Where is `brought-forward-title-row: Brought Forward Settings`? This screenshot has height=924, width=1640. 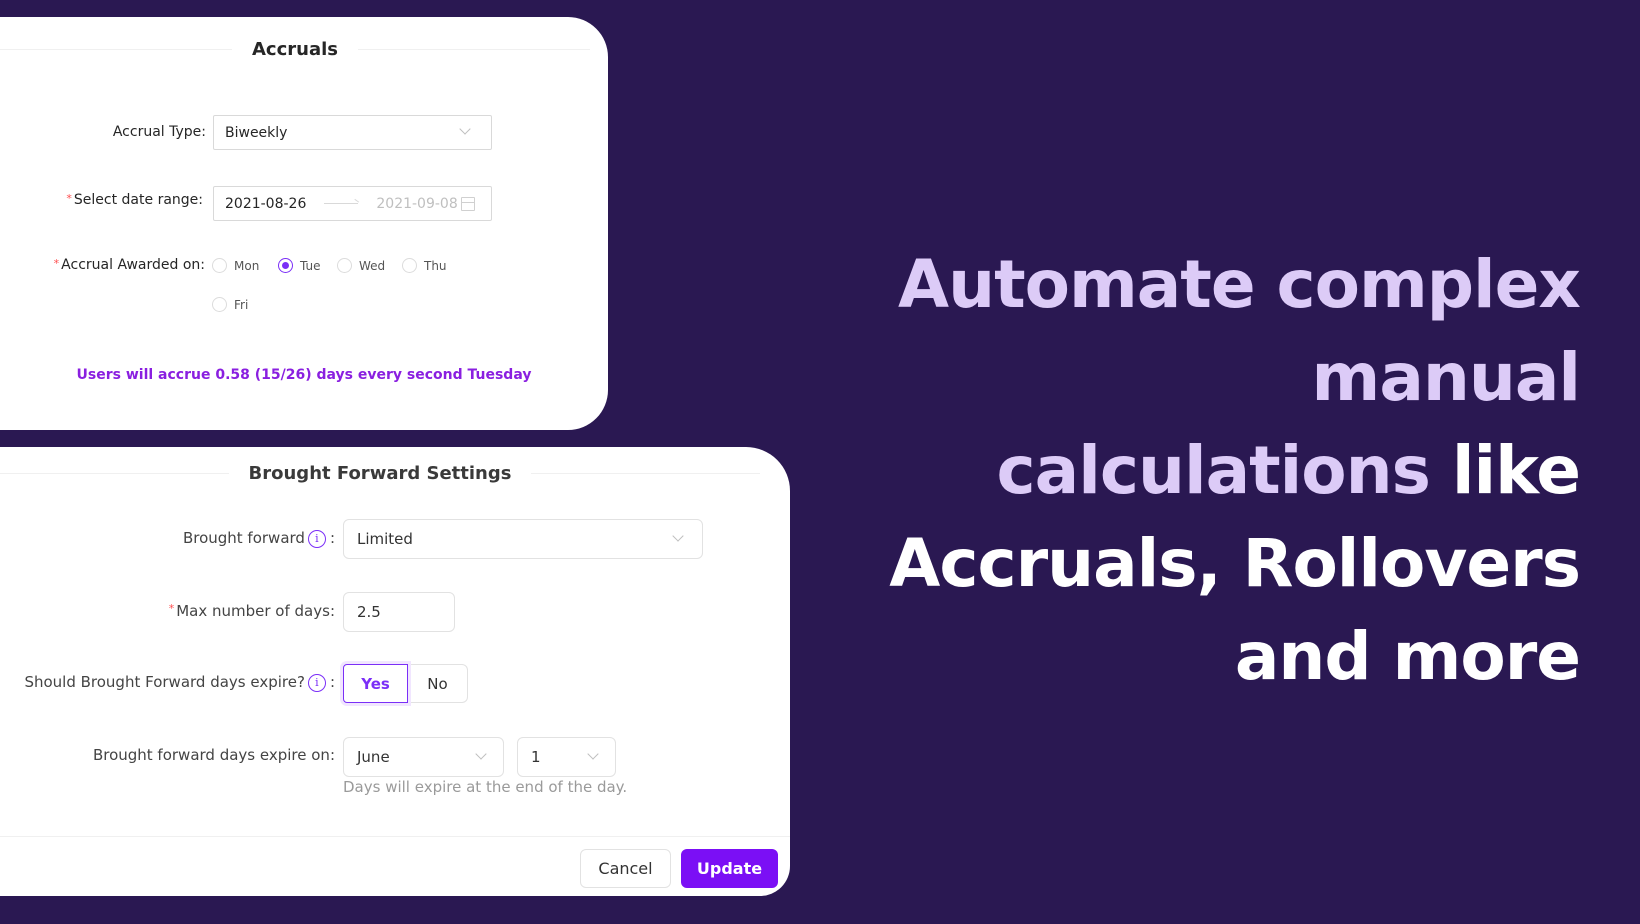 brought-forward-title-row: Brought Forward Settings is located at coordinates (380, 473).